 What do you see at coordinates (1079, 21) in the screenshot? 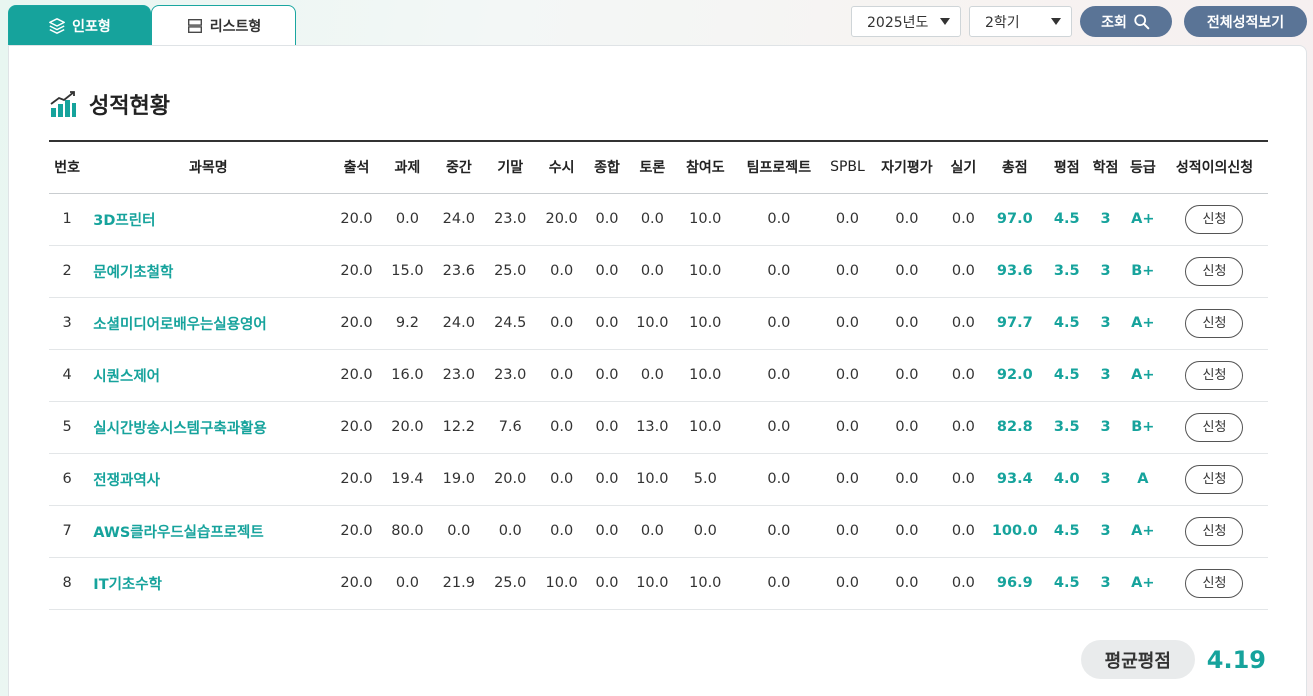
I see `filter-controls: 2025년도 2학기 조회 전체성적보기` at bounding box center [1079, 21].